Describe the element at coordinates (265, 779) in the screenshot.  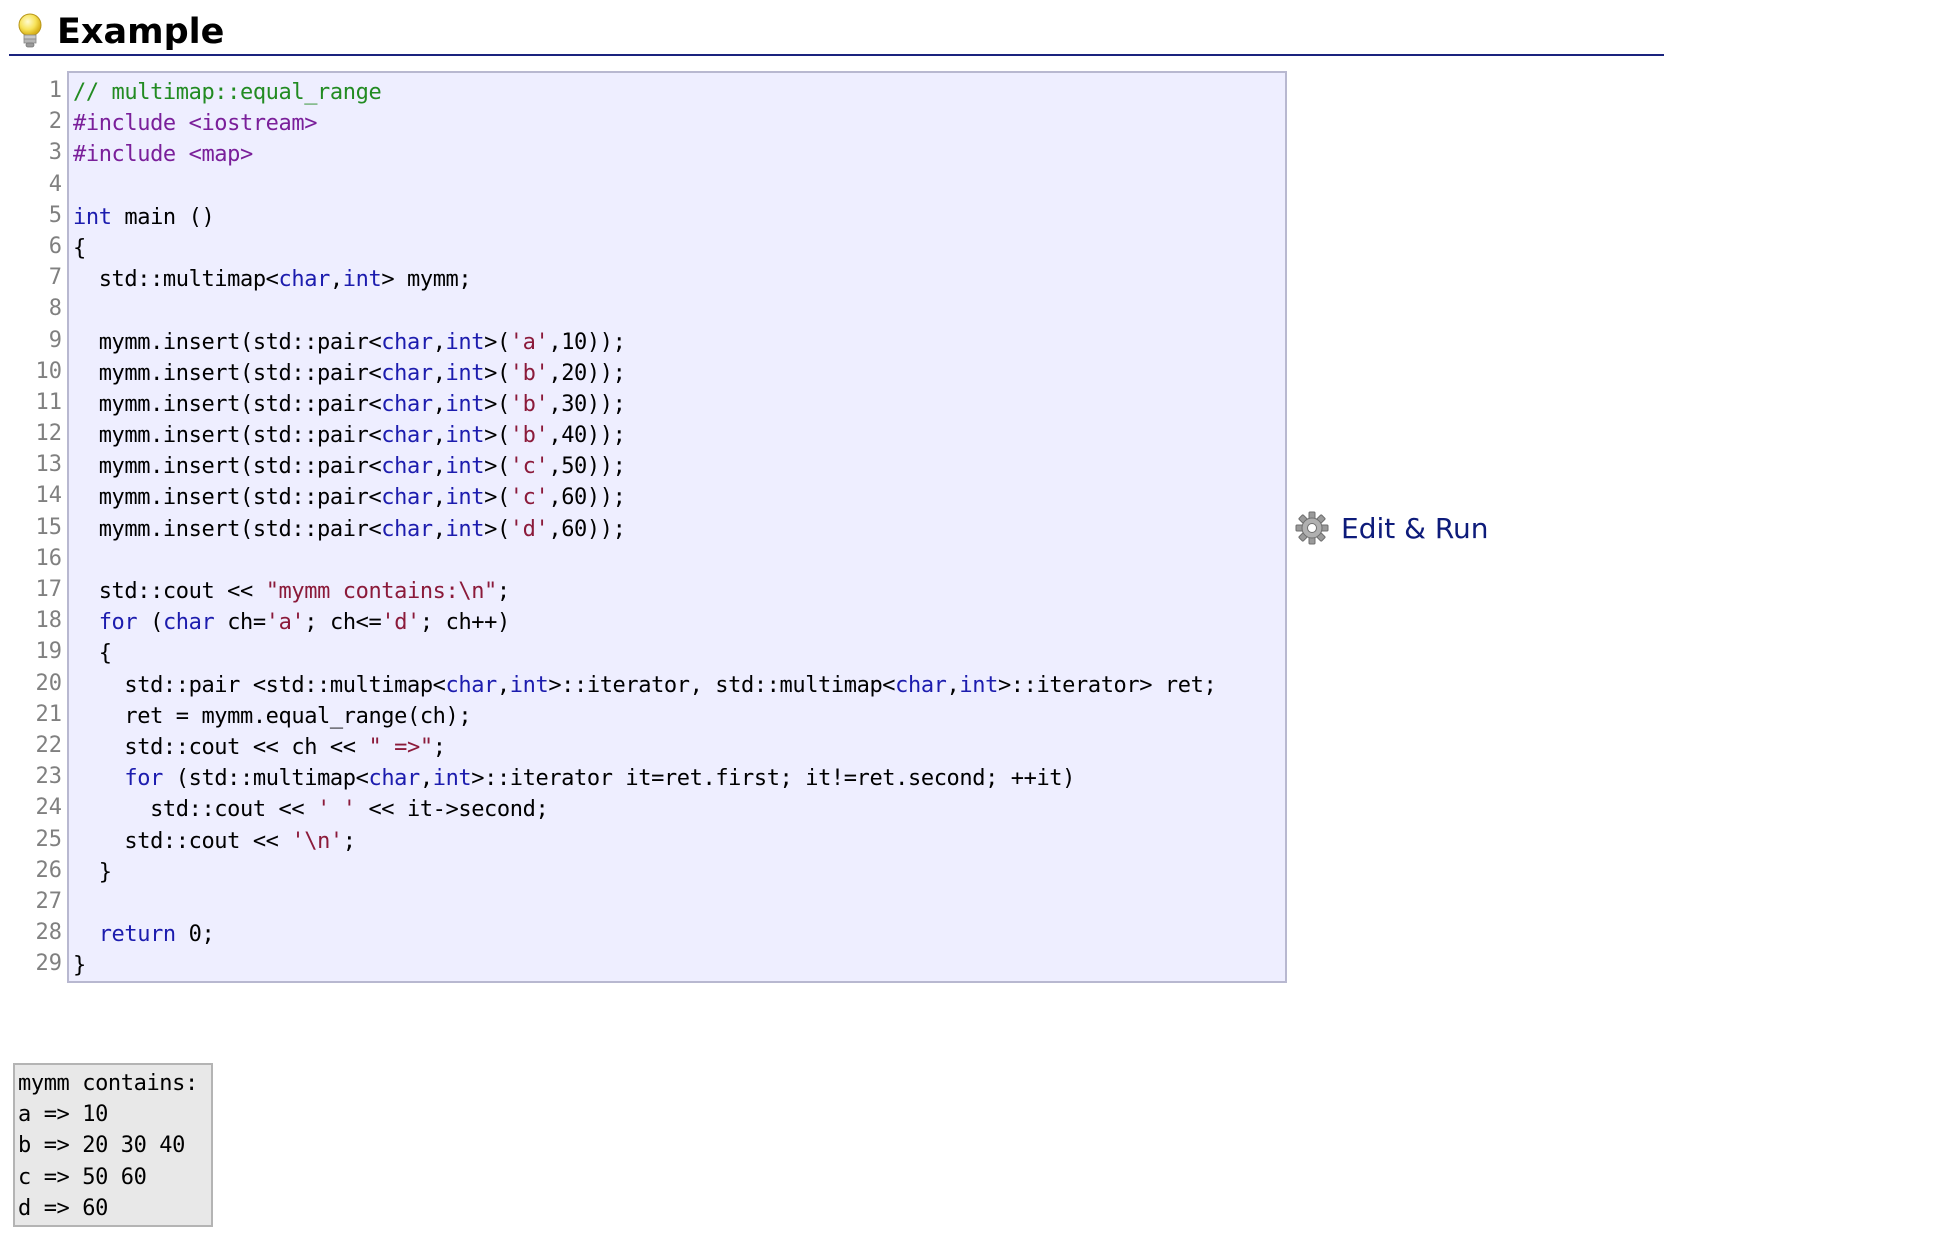
I see `code-token: (std::multimap<` at that location.